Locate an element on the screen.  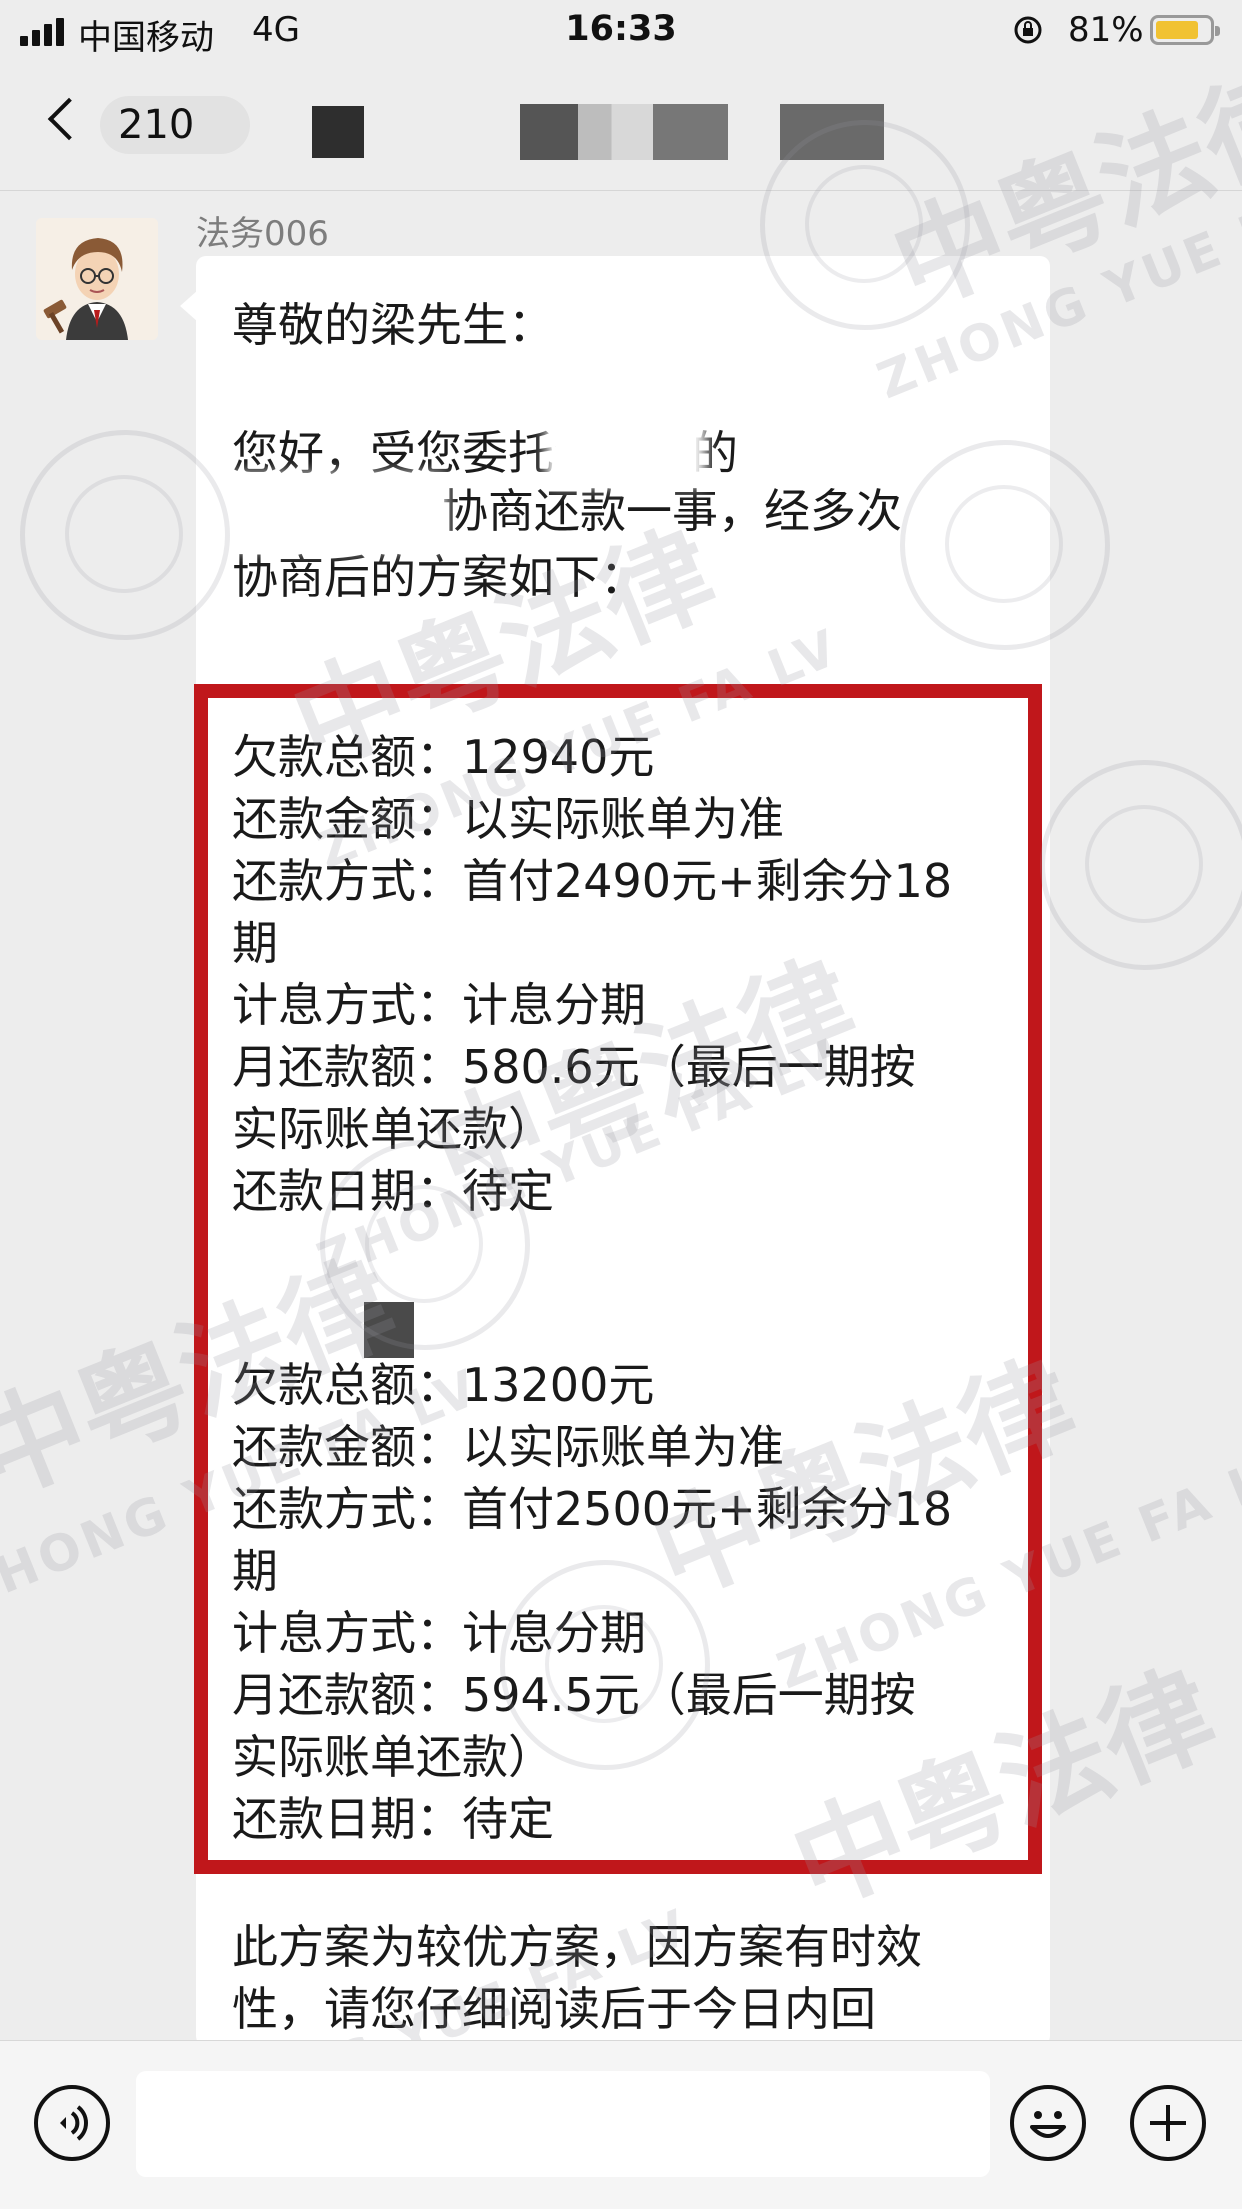
watermark-seal-icon is located at coordinates (1141, 865).